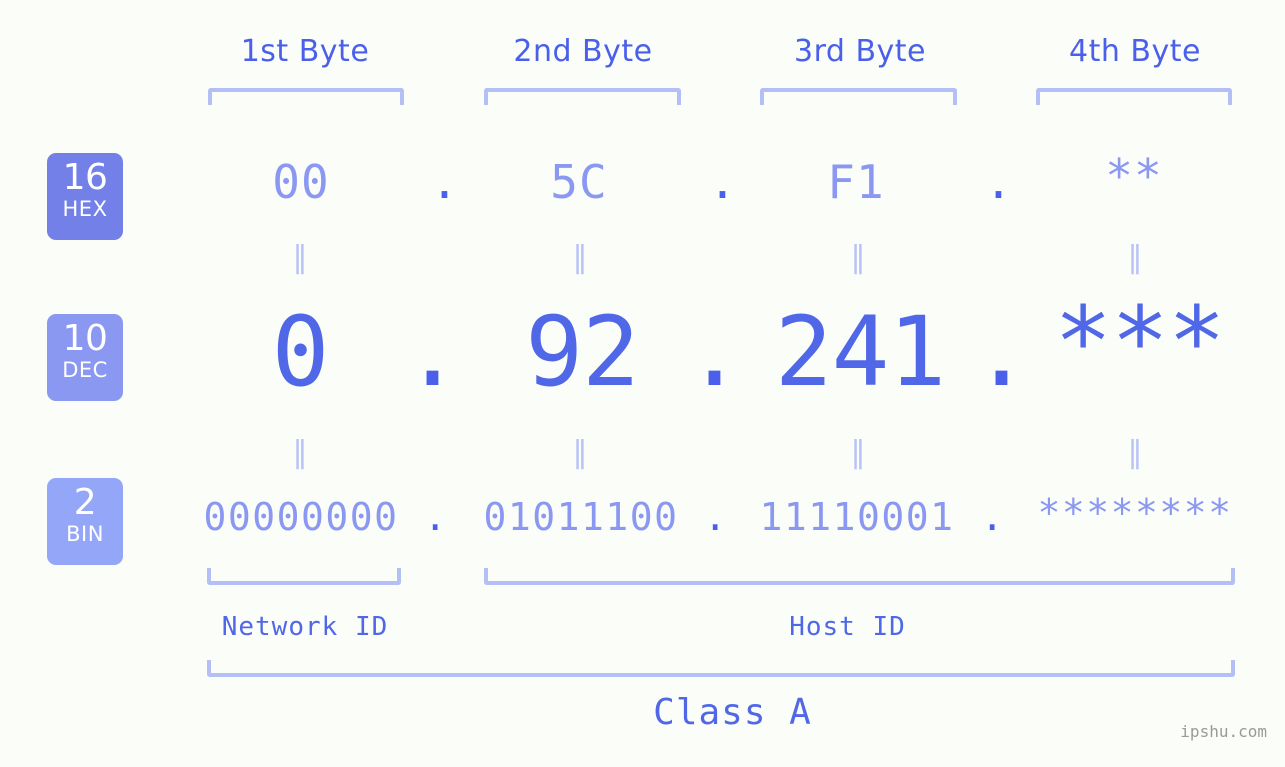 This screenshot has width=1285, height=767. What do you see at coordinates (858, 452) in the screenshot?
I see `equals-bar-dec-bin-3: ‖` at bounding box center [858, 452].